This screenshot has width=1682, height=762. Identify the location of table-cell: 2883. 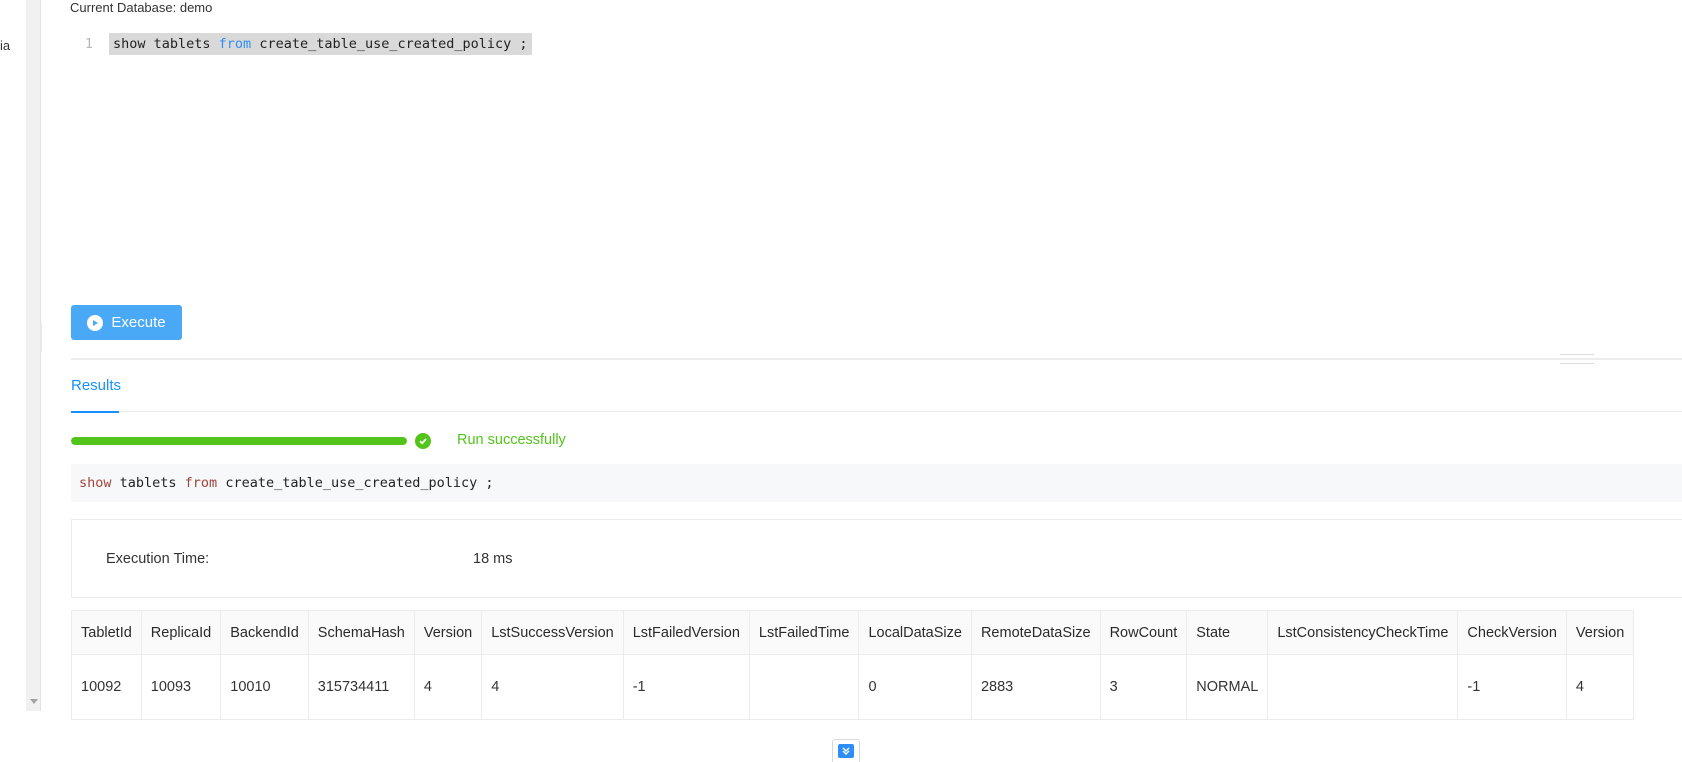
(1035, 687).